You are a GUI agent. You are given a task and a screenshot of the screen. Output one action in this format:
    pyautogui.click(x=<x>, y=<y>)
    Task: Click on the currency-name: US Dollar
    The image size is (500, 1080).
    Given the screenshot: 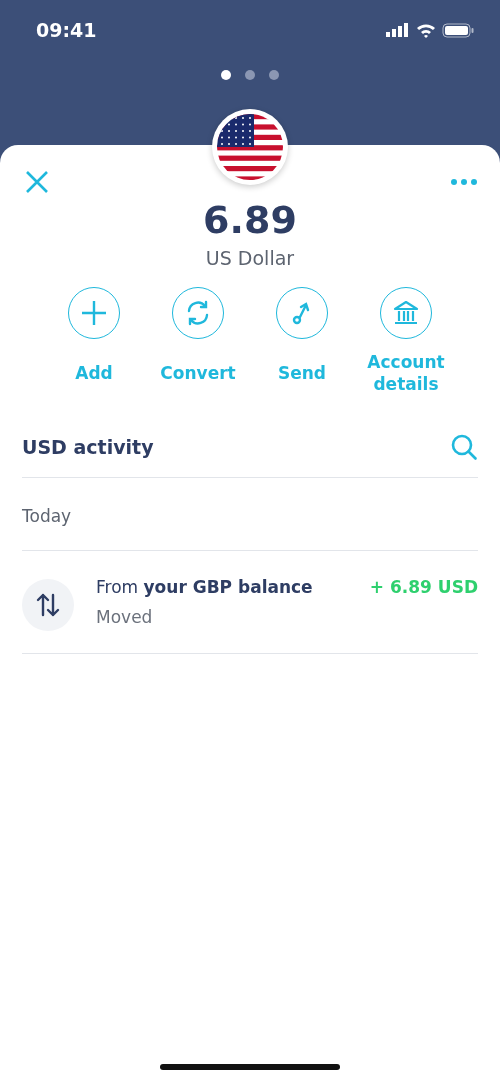 What is the action you would take?
    pyautogui.click(x=250, y=258)
    